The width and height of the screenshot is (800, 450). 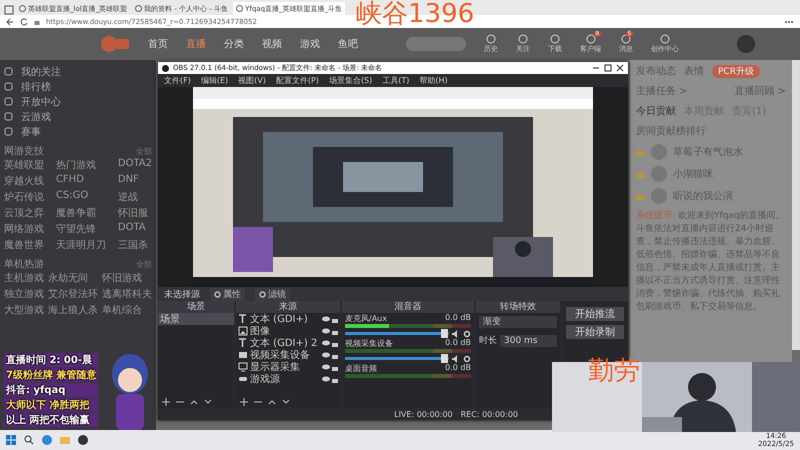 What do you see at coordinates (36, 117) in the screenshot?
I see `sidebar-item: 云游戏` at bounding box center [36, 117].